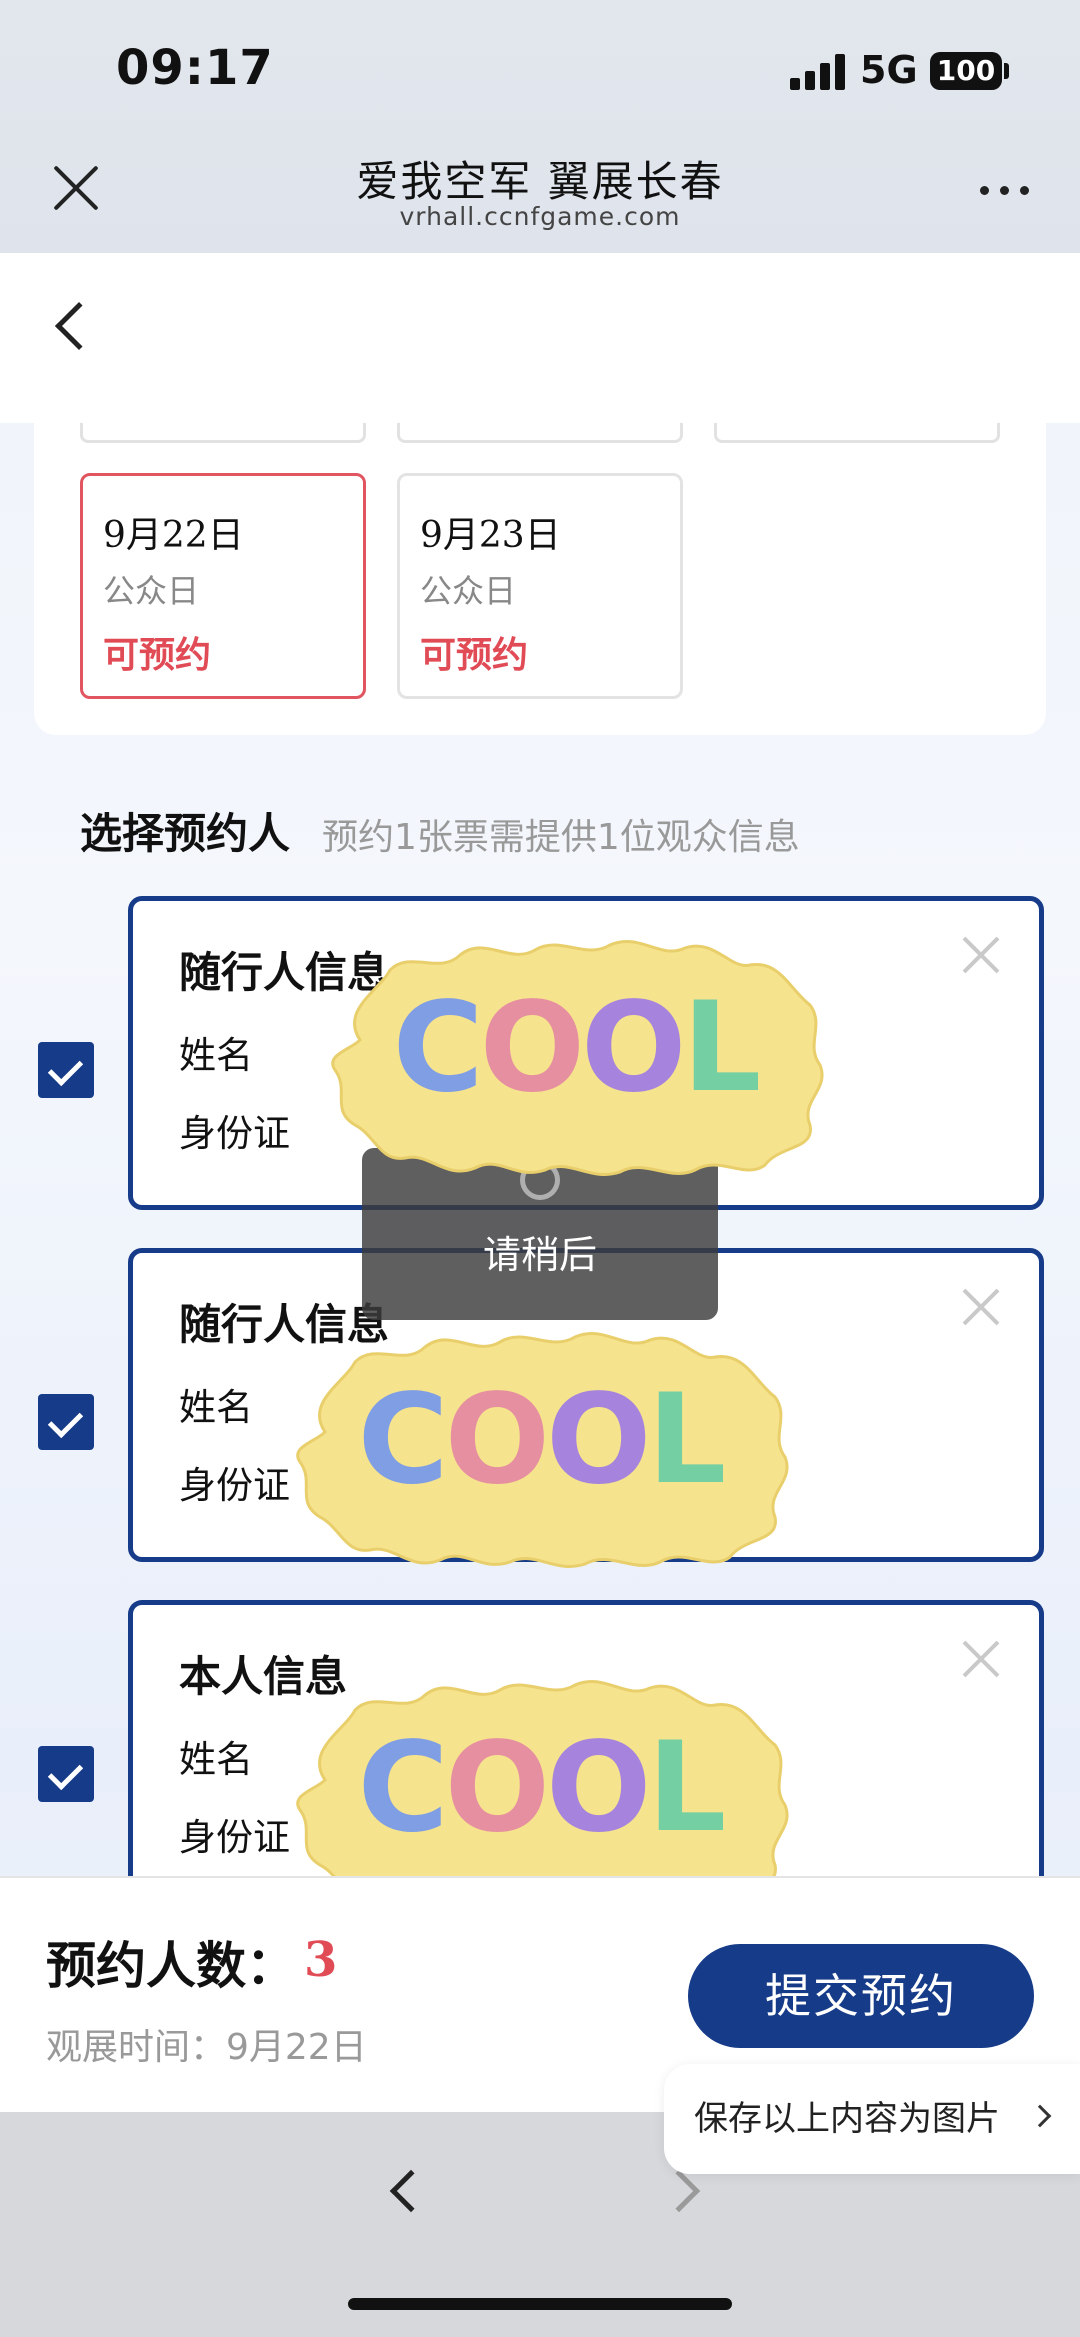  I want to click on battery-tip, so click(1006, 71).